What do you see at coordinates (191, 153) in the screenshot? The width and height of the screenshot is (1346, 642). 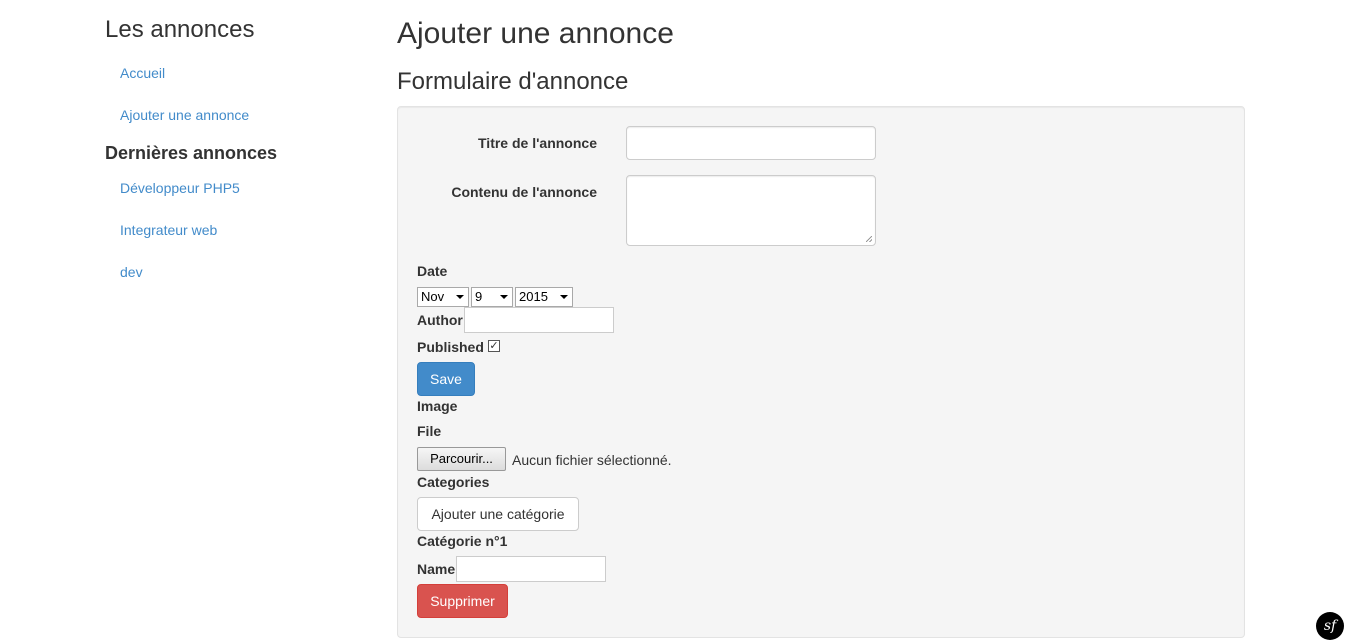 I see `recent-ads-title: Dernières annonces` at bounding box center [191, 153].